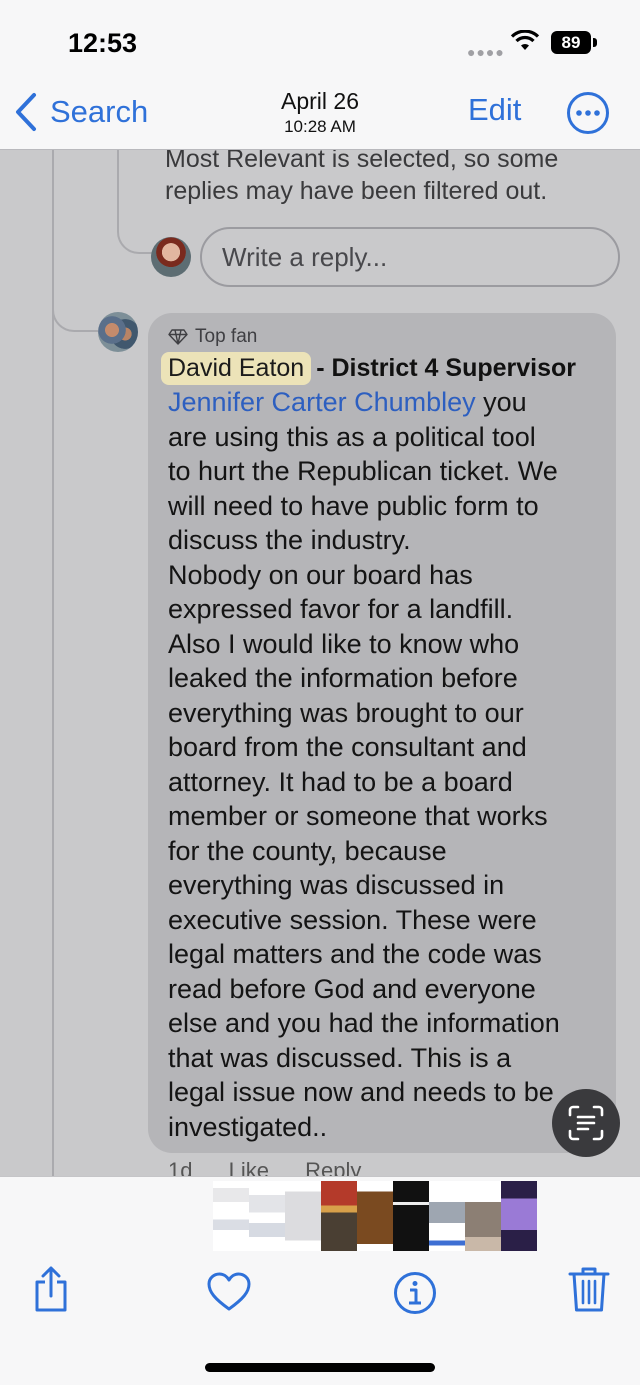 The height and width of the screenshot is (1385, 640). I want to click on comment-line: legal issue now and needs to be, so click(361, 1092).